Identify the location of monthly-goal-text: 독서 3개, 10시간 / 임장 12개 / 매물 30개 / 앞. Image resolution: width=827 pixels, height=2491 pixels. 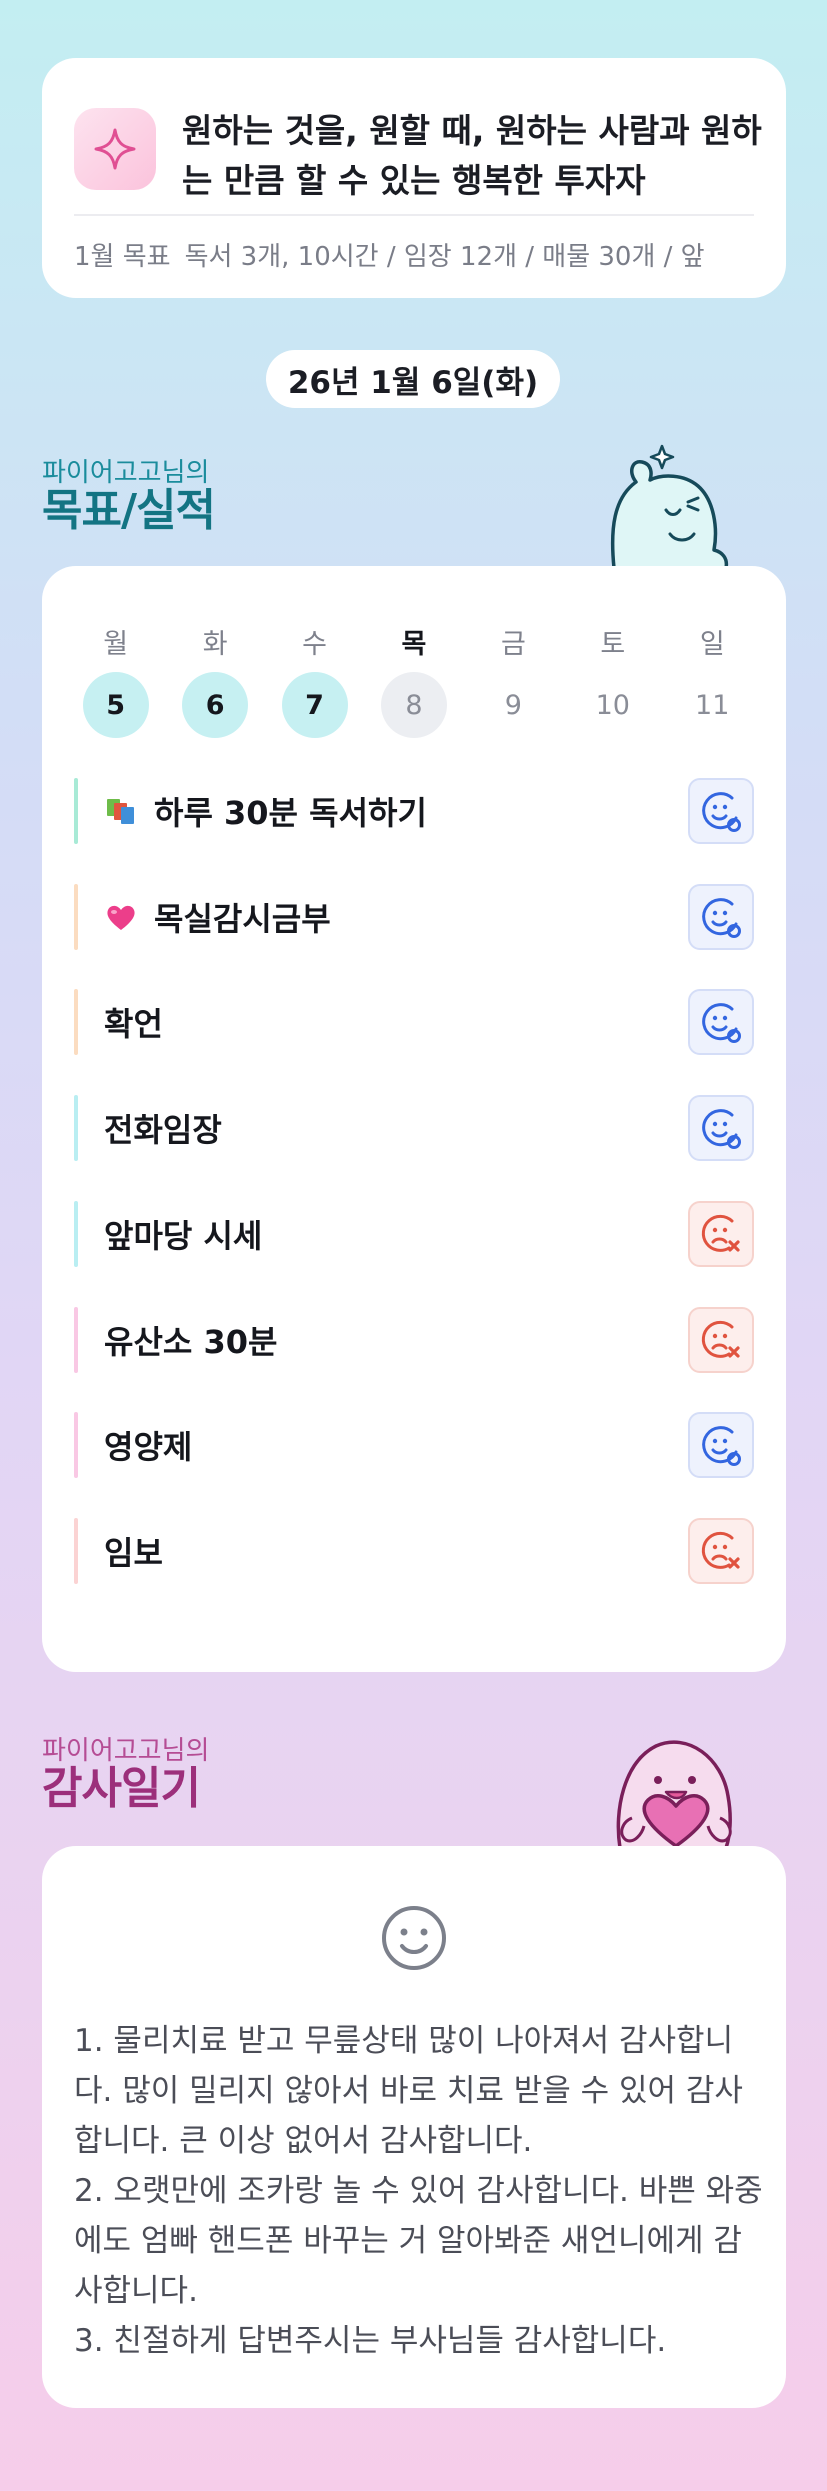
(444, 257).